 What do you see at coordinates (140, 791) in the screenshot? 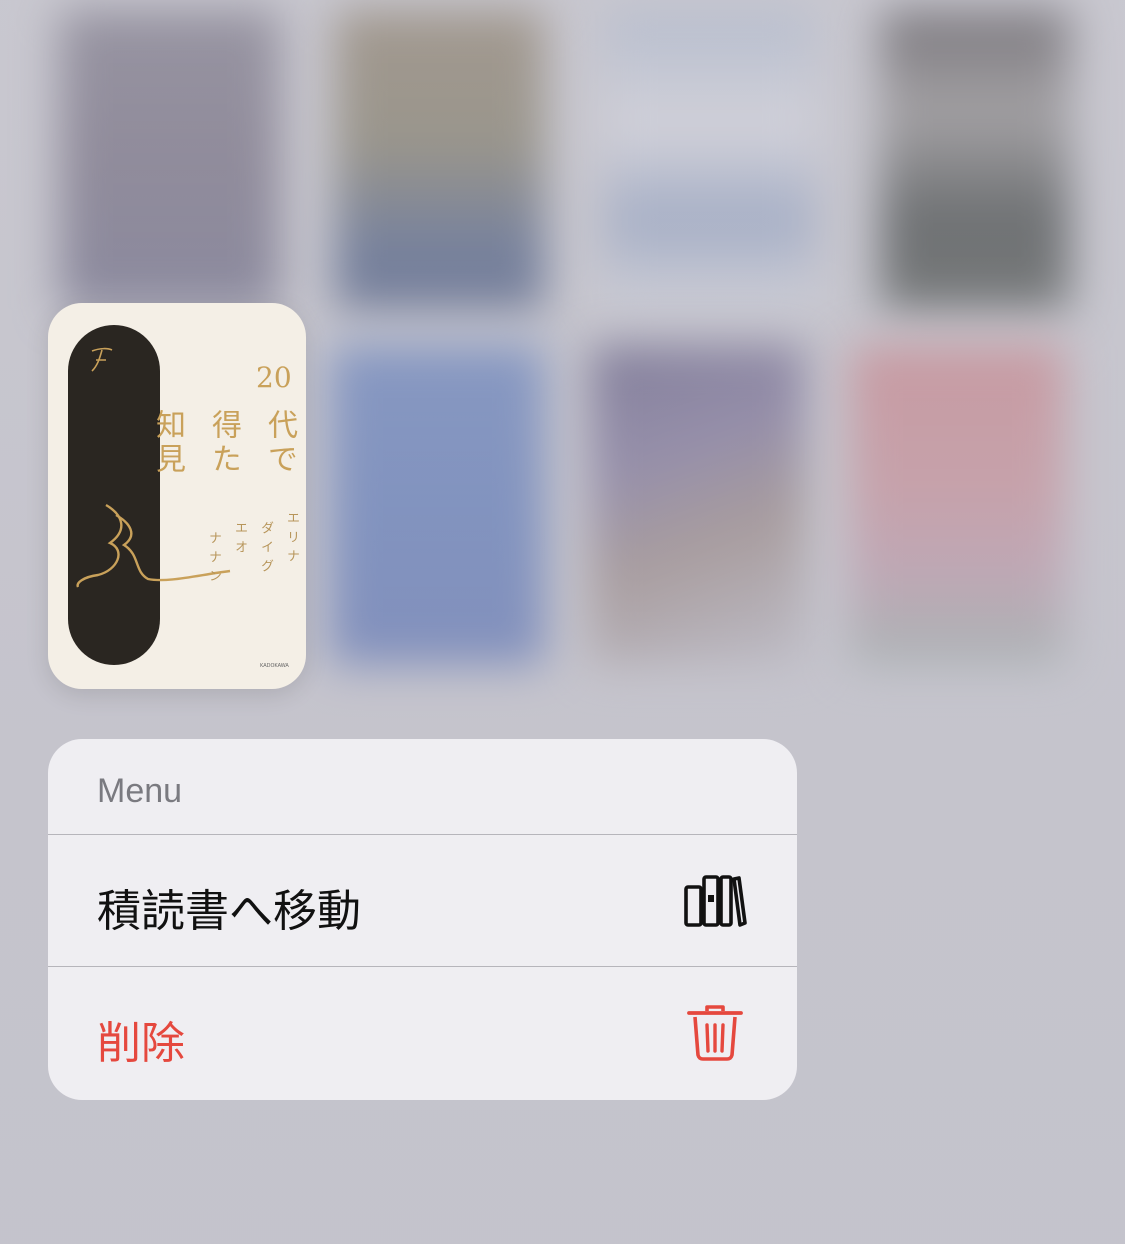
I see `menu-title: Menu` at bounding box center [140, 791].